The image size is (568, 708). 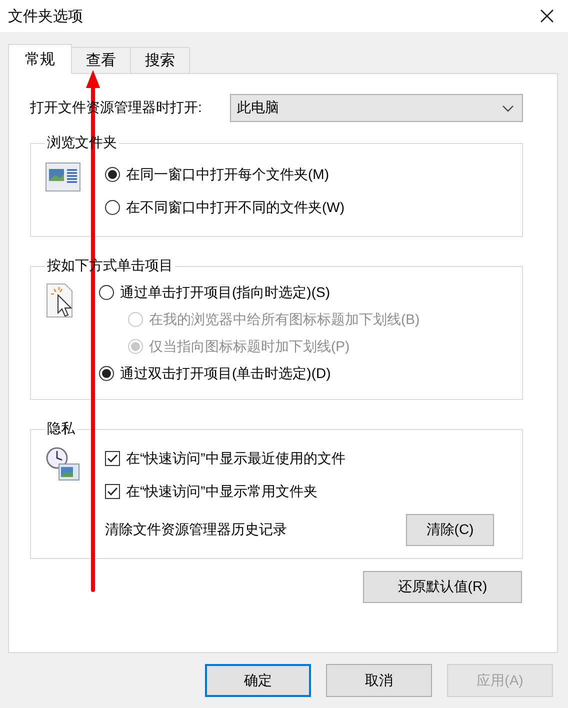 What do you see at coordinates (227, 175) in the screenshot?
I see `option-label: 在同一窗口中打开每个文件夹(M)` at bounding box center [227, 175].